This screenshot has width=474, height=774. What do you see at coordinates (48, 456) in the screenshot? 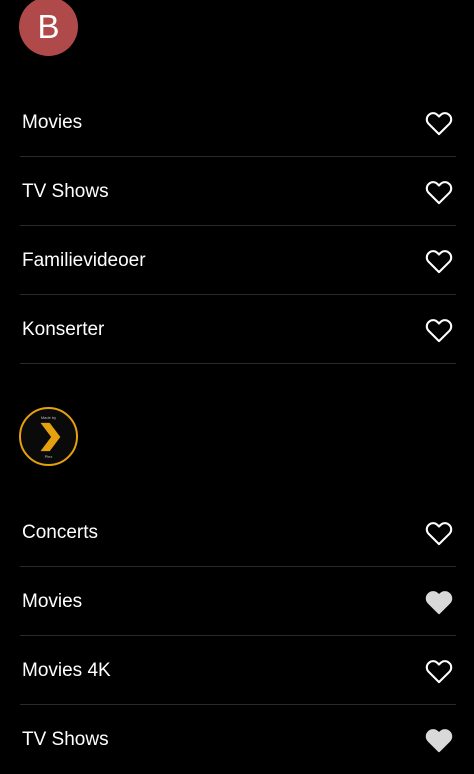
I see `logo-bottom-text: Plex` at bounding box center [48, 456].